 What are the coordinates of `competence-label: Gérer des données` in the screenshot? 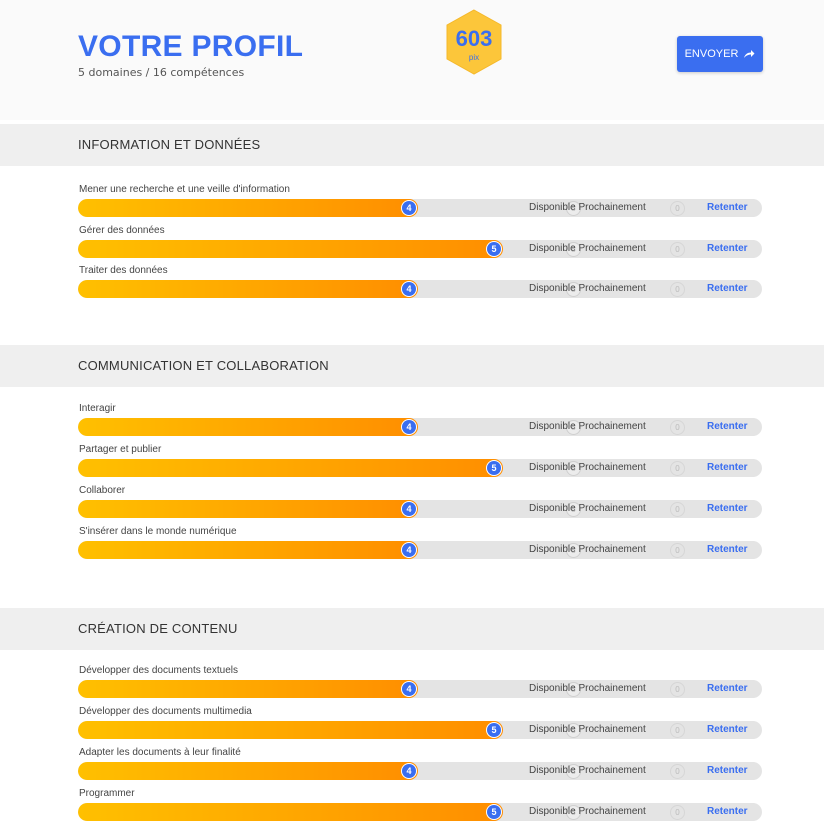 It's located at (122, 230).